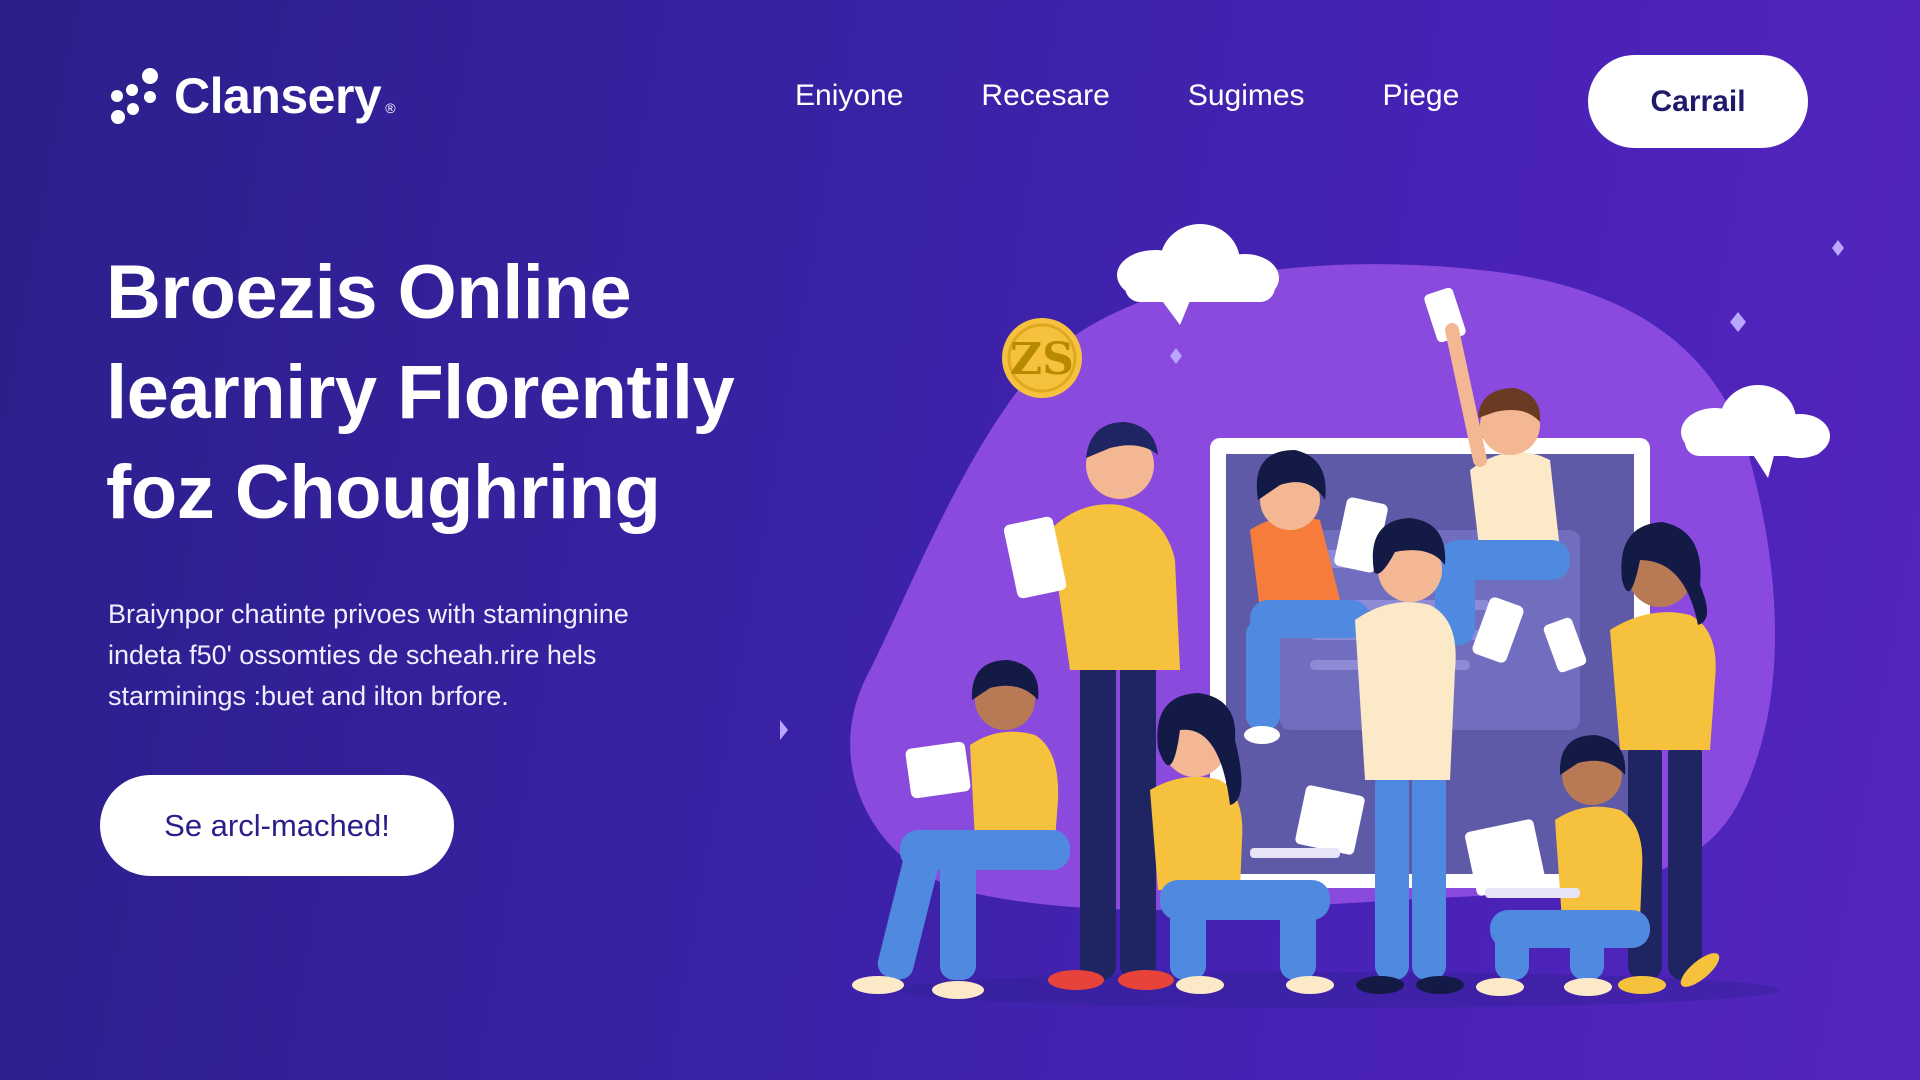  What do you see at coordinates (308, 696) in the screenshot?
I see `hero-description-line: starminings :buet and ilton brfore.` at bounding box center [308, 696].